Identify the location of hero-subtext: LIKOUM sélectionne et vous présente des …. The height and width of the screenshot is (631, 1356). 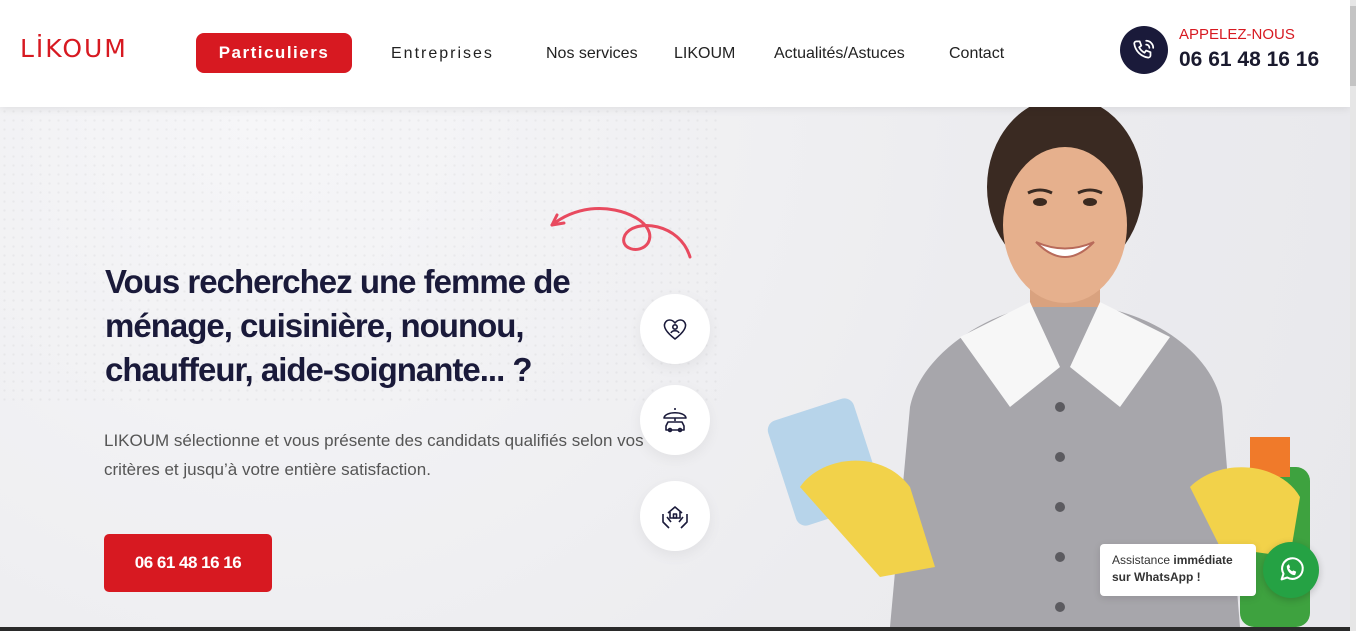
(374, 455).